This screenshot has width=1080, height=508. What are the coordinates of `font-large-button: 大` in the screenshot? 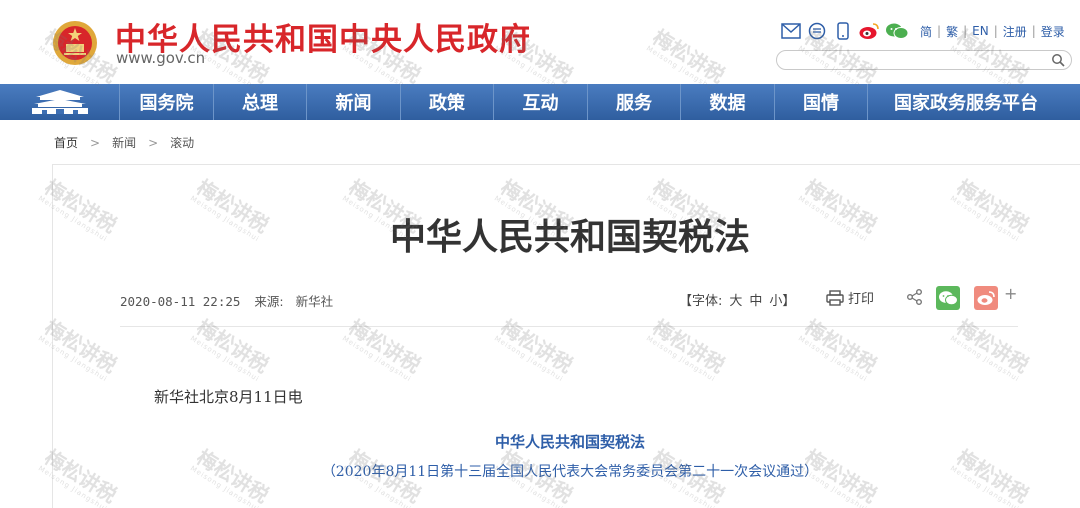 It's located at (735, 301).